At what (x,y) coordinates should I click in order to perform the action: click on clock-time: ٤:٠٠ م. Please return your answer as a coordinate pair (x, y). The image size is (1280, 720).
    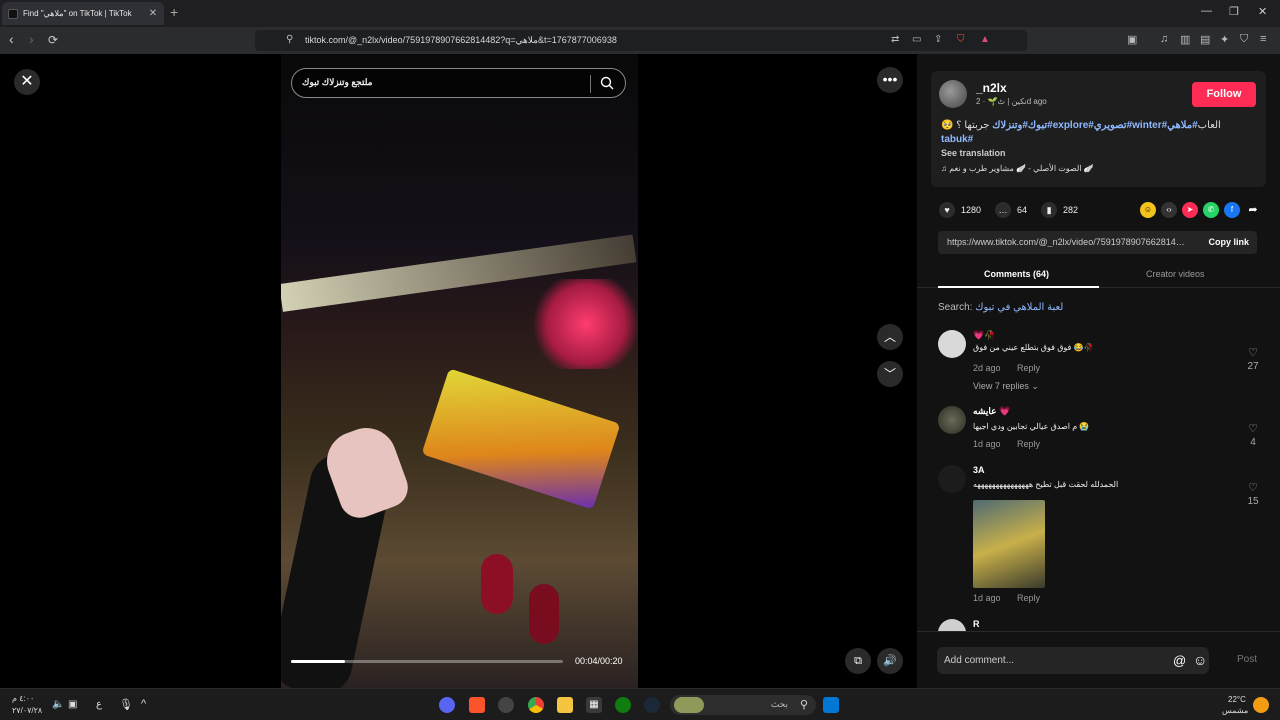
    Looking at the image, I should click on (23, 698).